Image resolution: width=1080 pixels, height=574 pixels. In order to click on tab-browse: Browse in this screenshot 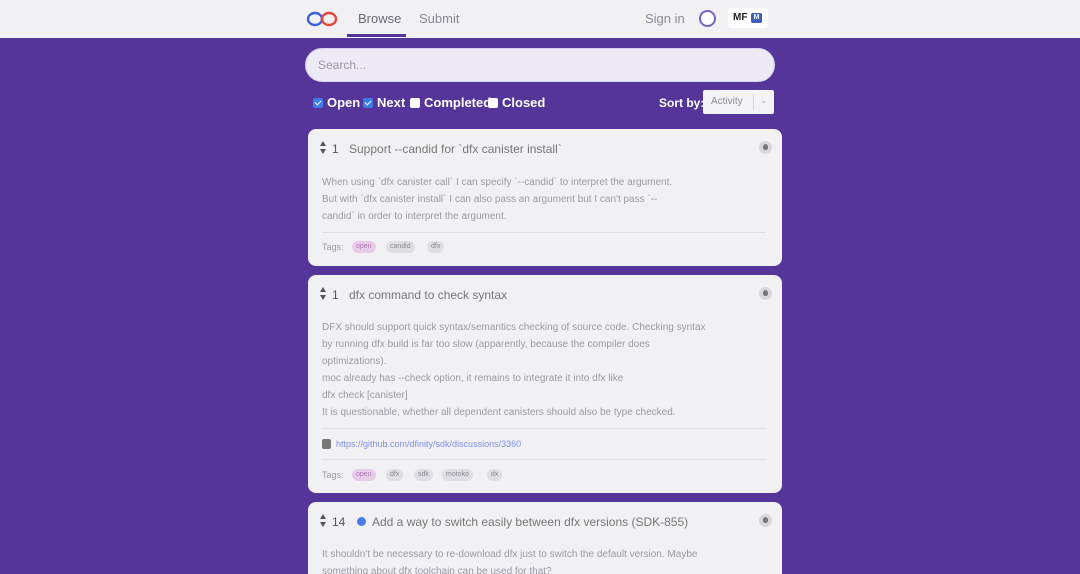, I will do `click(379, 18)`.